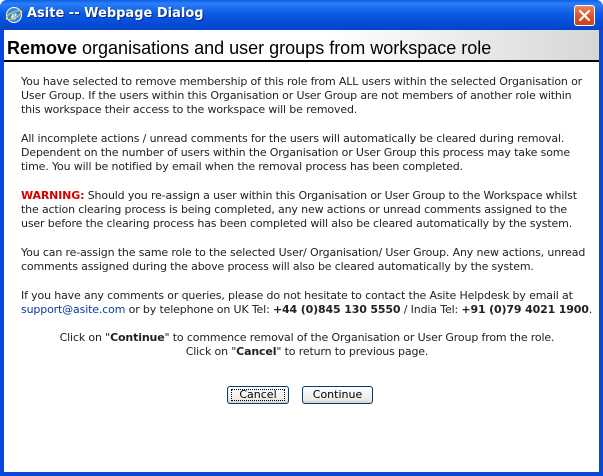 The image size is (603, 476). Describe the element at coordinates (301, 15) in the screenshot. I see `title-bar: e Asite -- Webpage Dialog` at that location.